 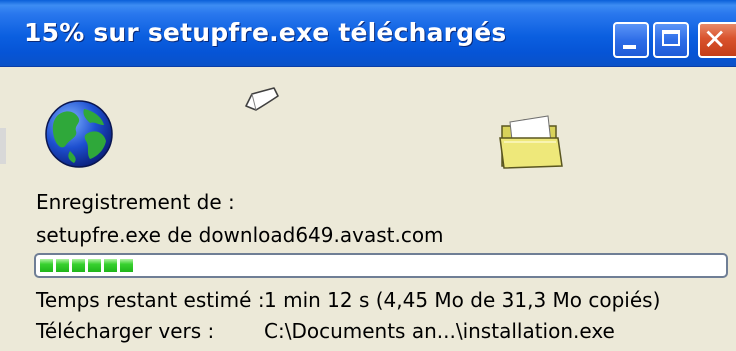 What do you see at coordinates (531, 142) in the screenshot?
I see `open-folder-icon` at bounding box center [531, 142].